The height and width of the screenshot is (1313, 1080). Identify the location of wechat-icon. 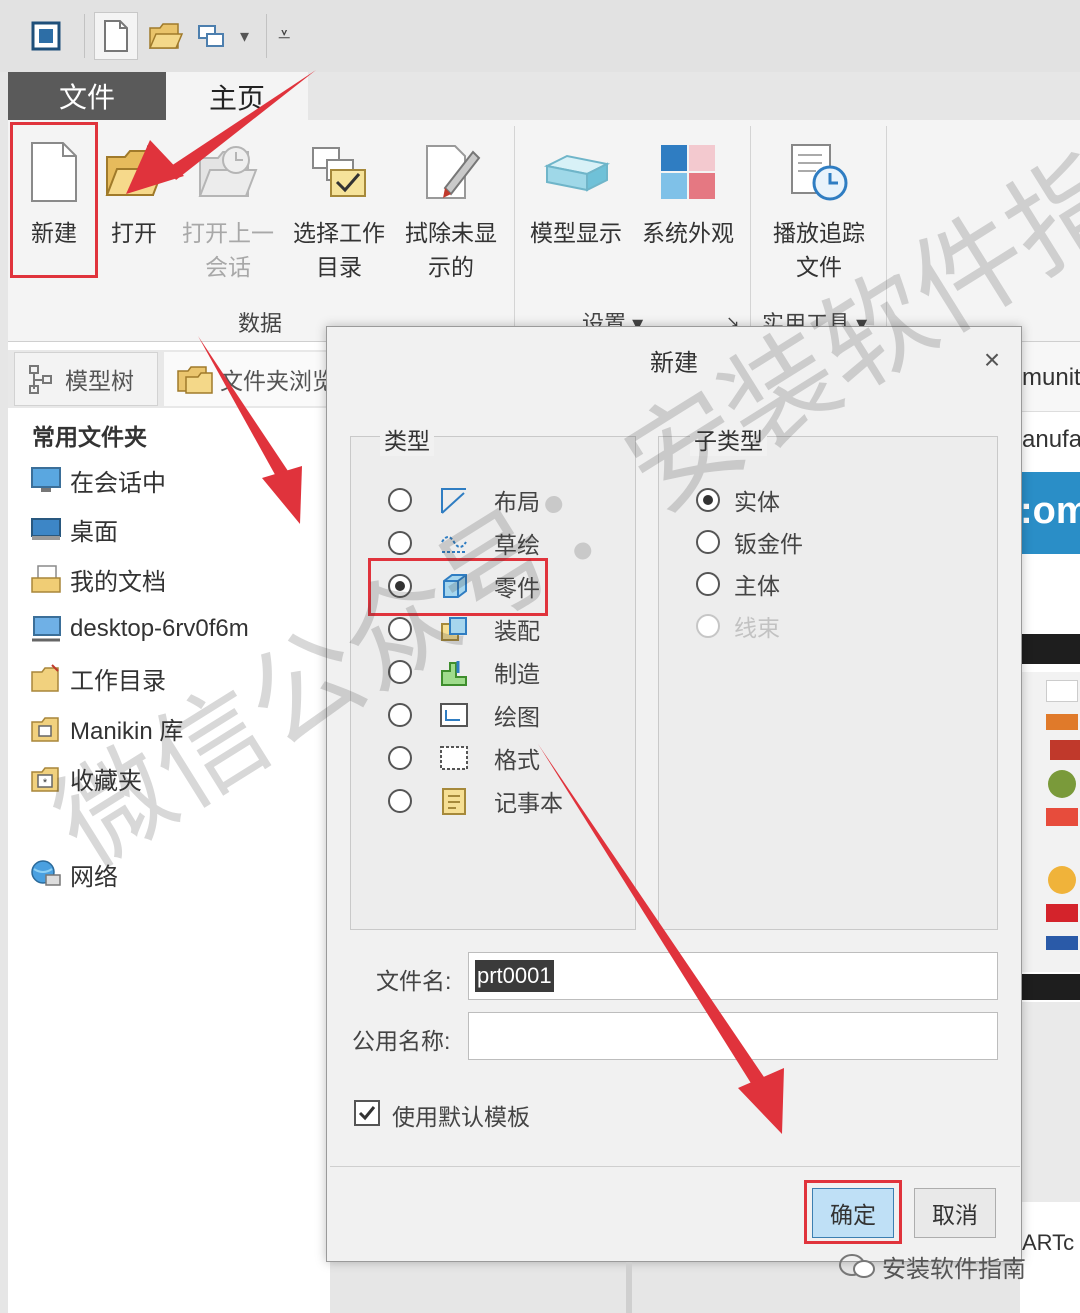
(857, 1266).